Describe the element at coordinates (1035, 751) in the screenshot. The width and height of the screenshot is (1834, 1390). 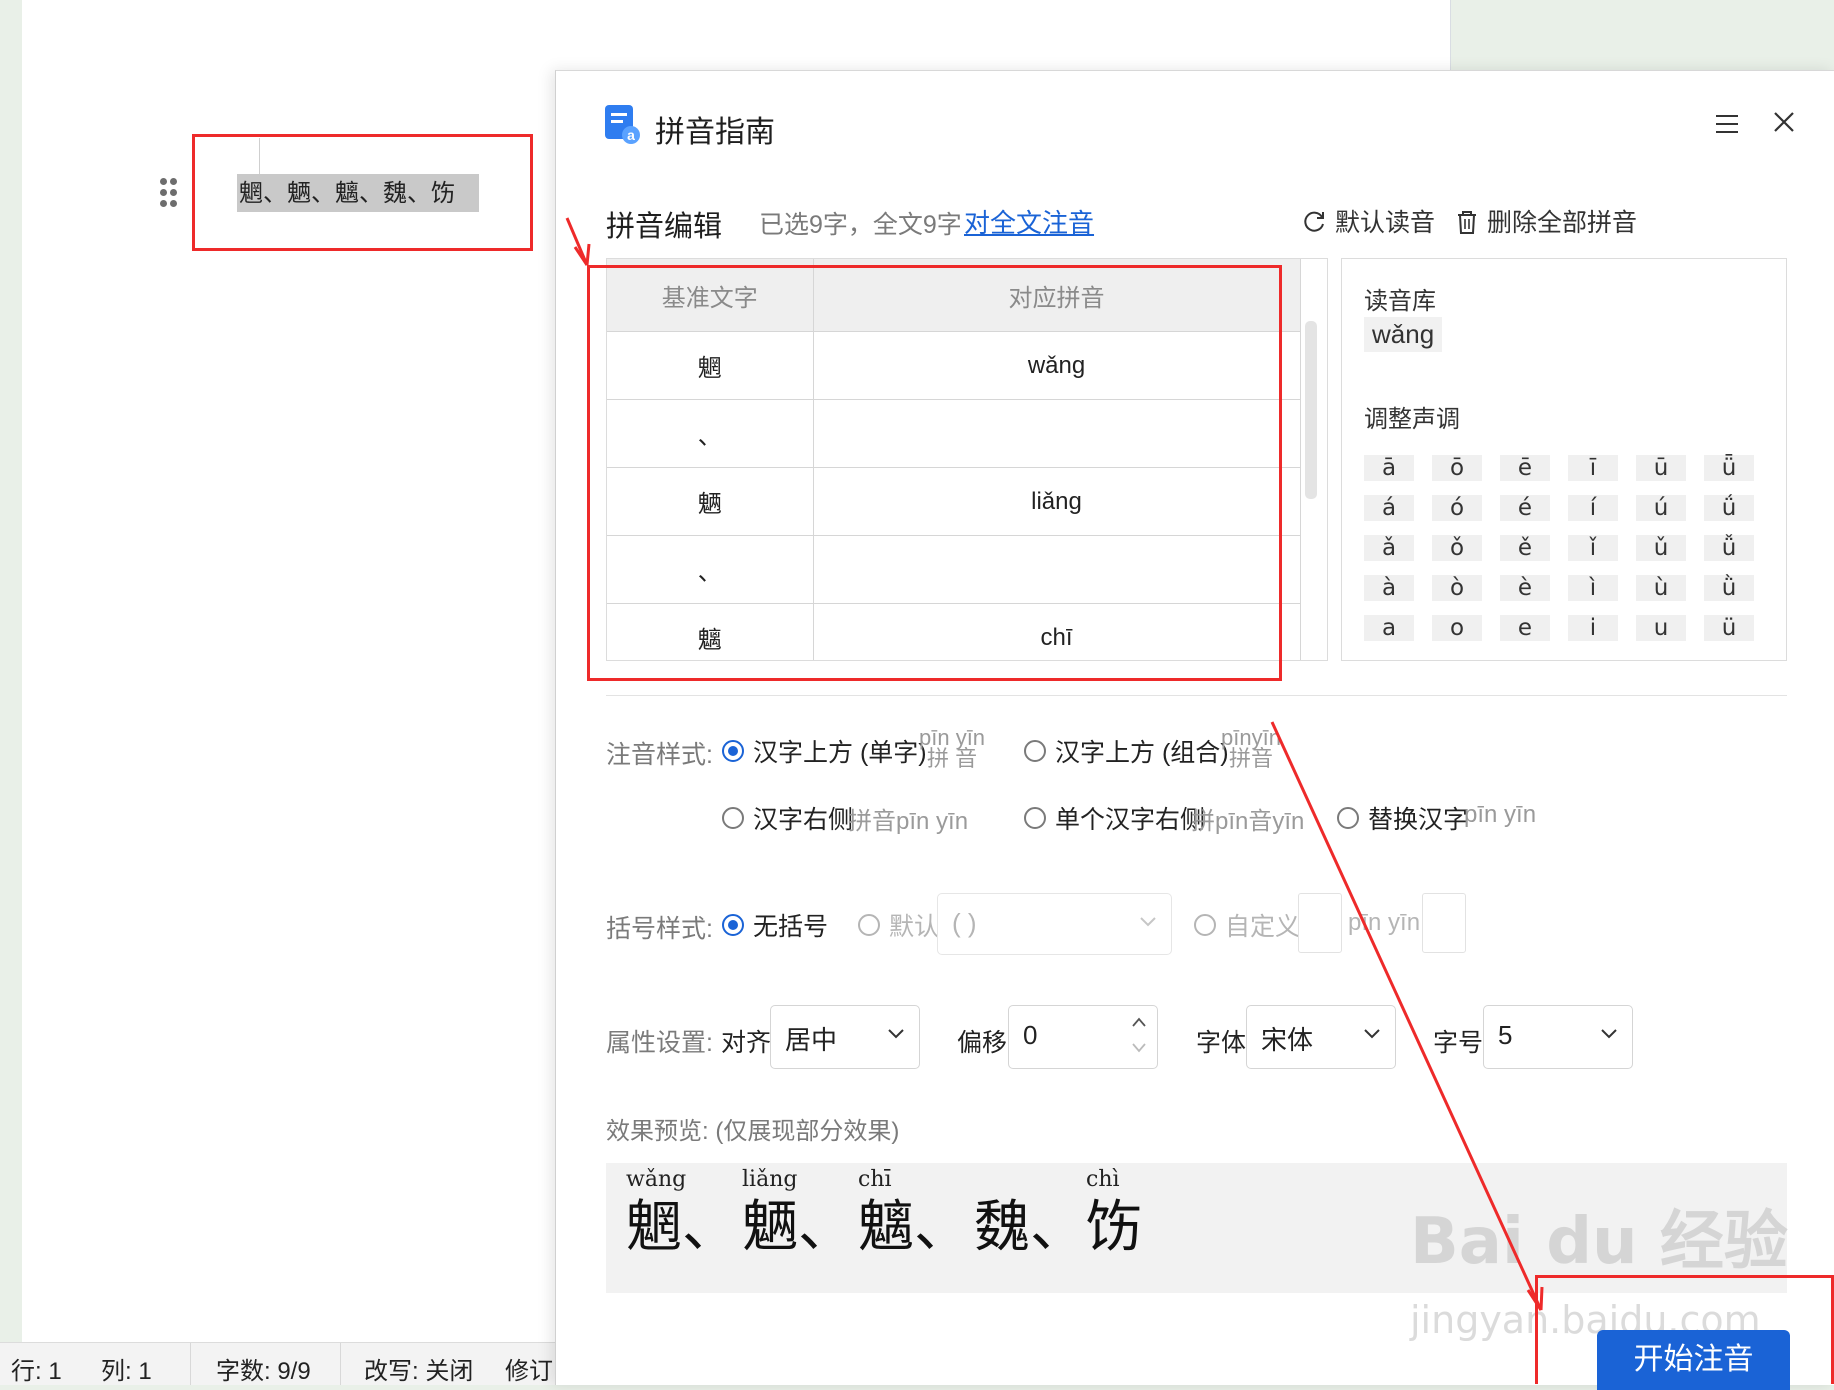
I see `radio-above-combined` at that location.